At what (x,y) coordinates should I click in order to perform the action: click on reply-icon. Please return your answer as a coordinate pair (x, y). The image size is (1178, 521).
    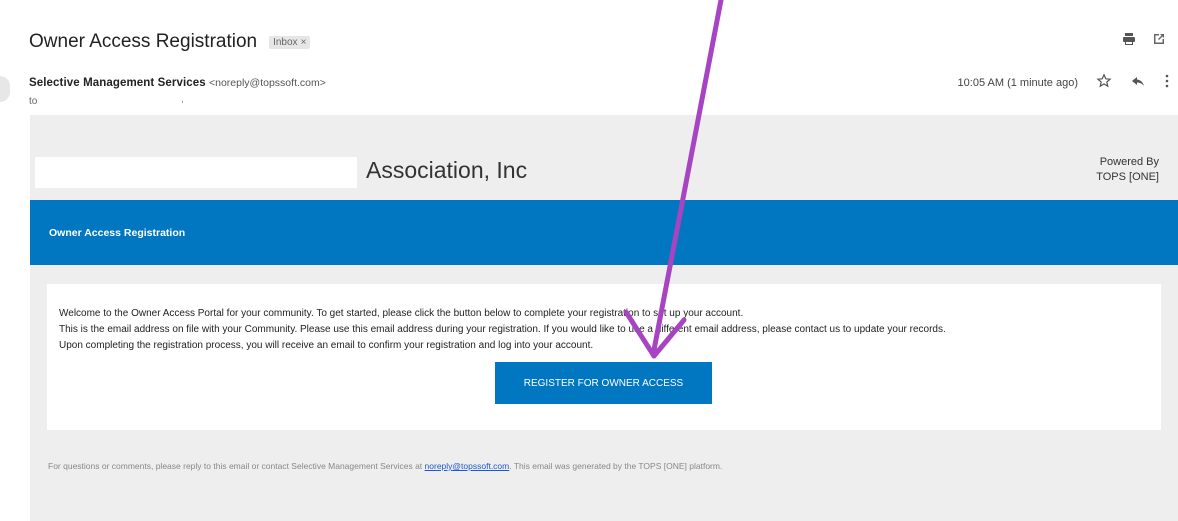
    Looking at the image, I should click on (1138, 82).